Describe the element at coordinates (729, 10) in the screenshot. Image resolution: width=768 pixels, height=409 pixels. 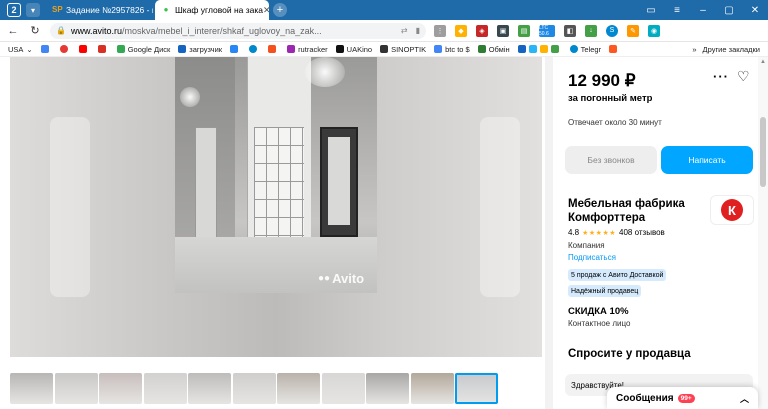
I see `maximize-icon: ▢` at that location.